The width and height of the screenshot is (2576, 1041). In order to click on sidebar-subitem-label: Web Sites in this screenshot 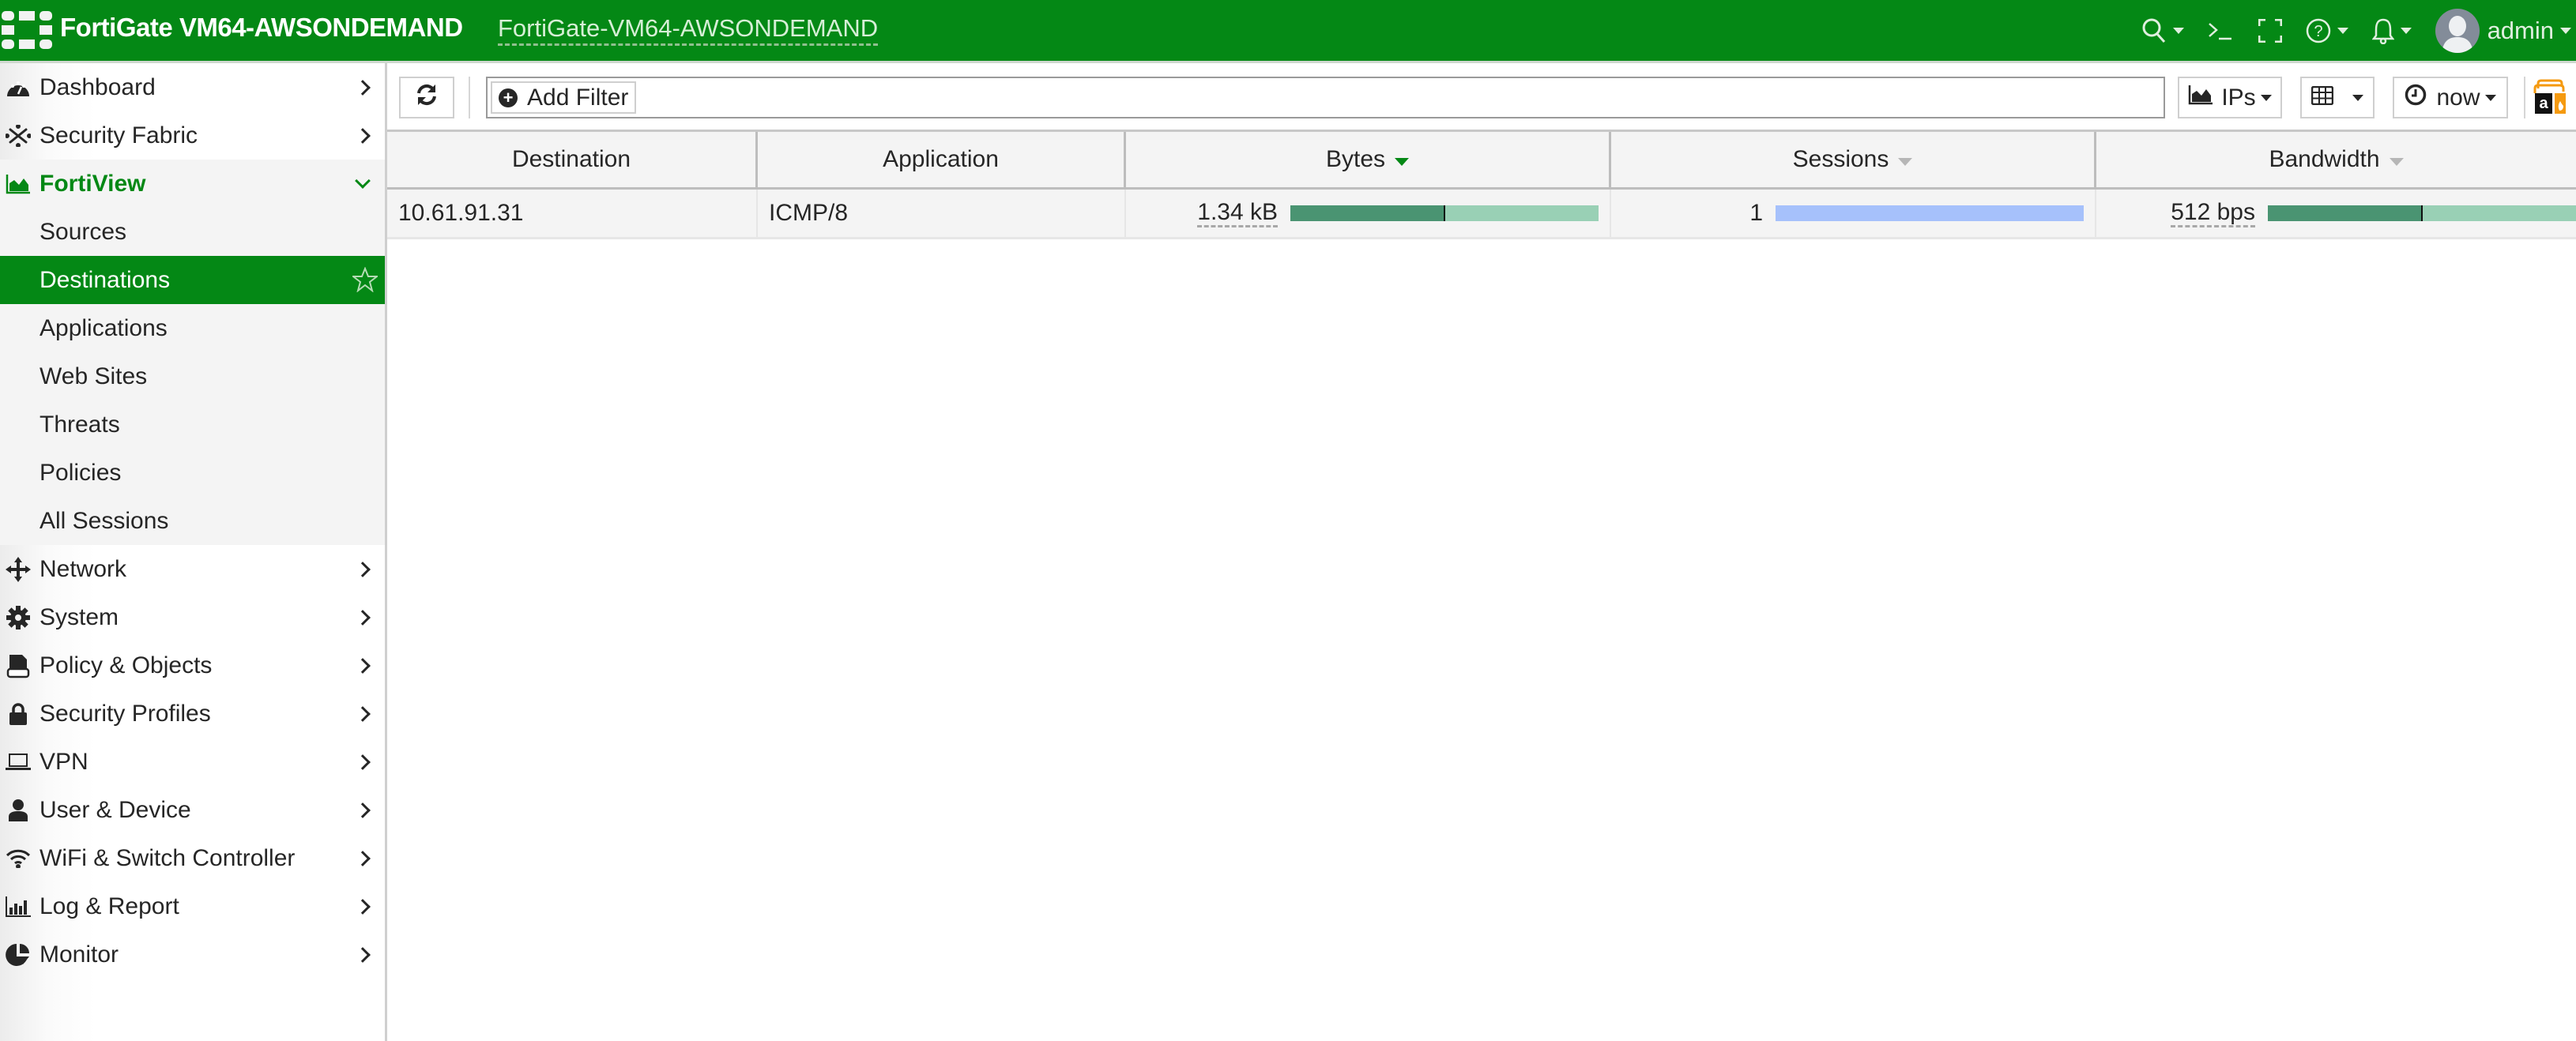, I will do `click(94, 376)`.